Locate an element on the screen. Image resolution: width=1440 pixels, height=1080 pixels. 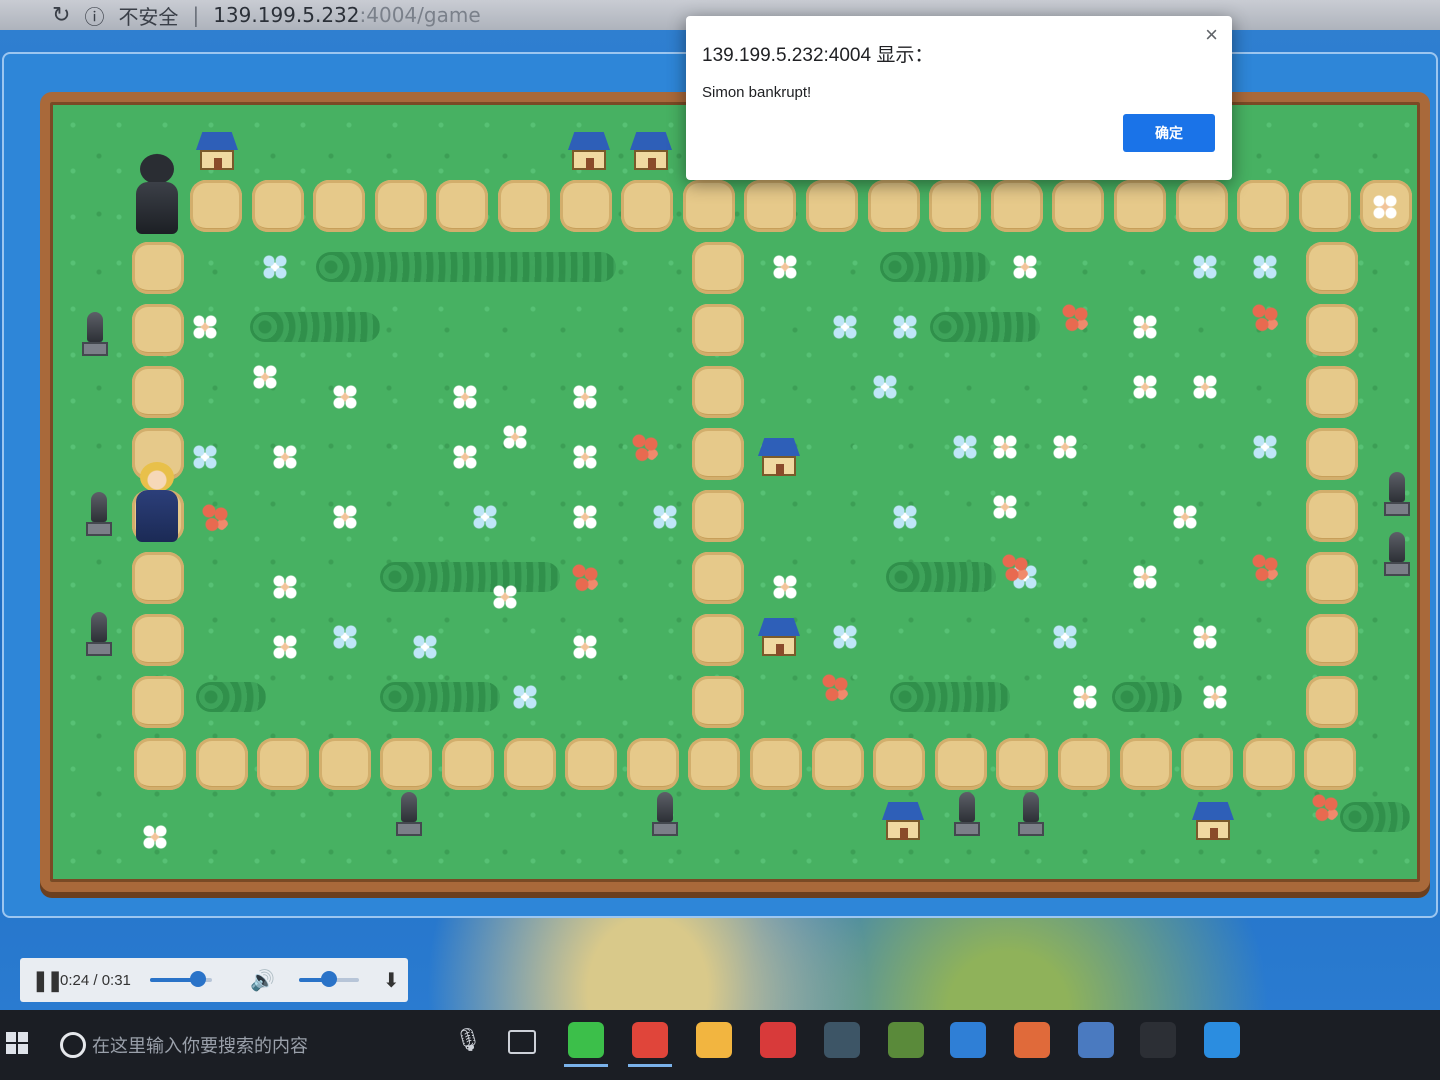
volume-slider is located at coordinates (328, 979).